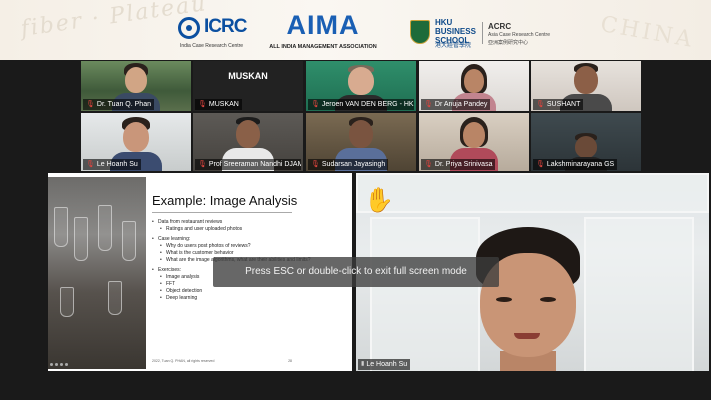 This screenshot has width=711, height=400. I want to click on share-bottom-bar, so click(355, 385).